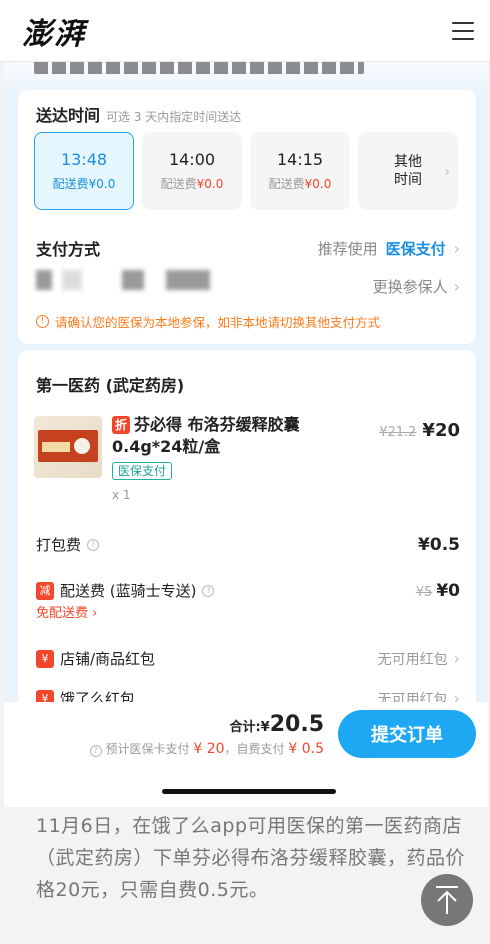 The width and height of the screenshot is (490, 944). What do you see at coordinates (84, 159) in the screenshot?
I see `slot-time: 13:48` at bounding box center [84, 159].